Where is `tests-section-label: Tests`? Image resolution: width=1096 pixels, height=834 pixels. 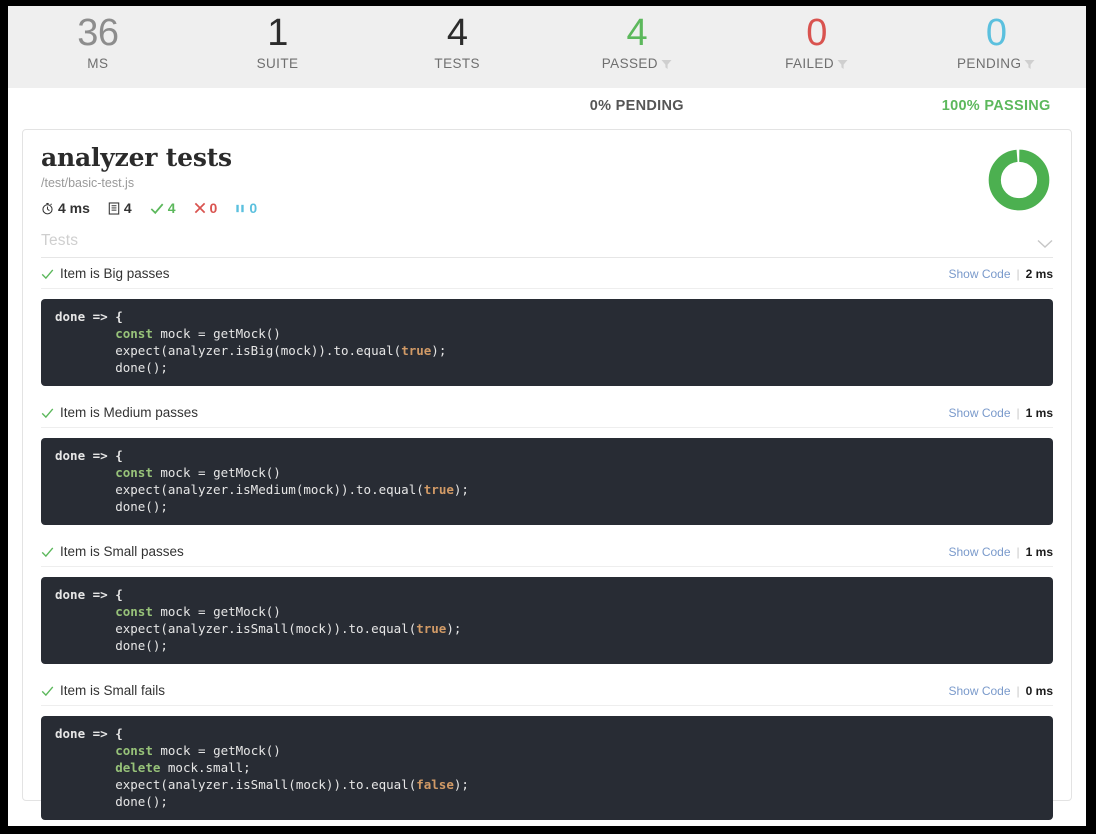
tests-section-label: Tests is located at coordinates (60, 240).